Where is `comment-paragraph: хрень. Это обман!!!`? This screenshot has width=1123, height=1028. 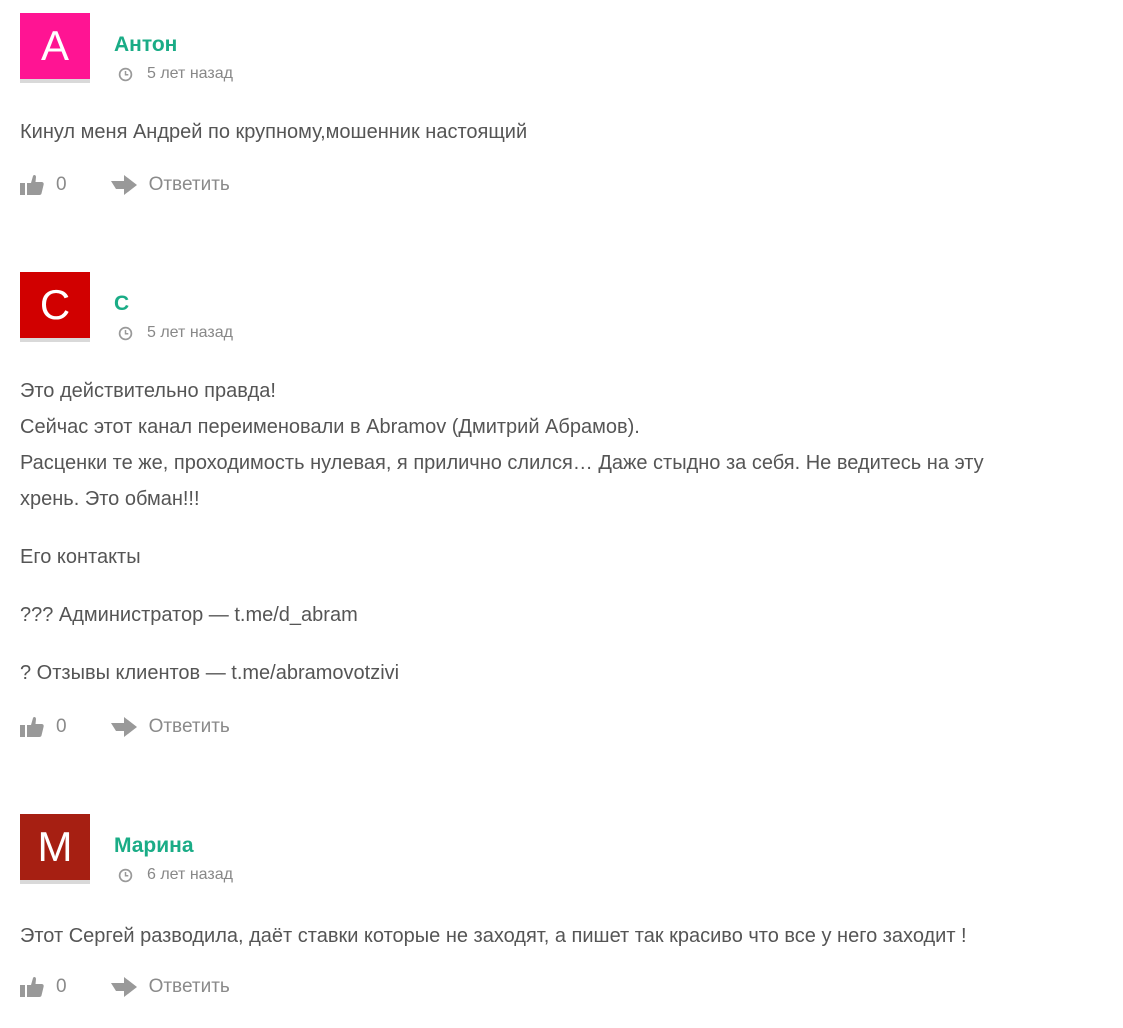
comment-paragraph: хрень. Это обман!!! is located at coordinates (110, 499).